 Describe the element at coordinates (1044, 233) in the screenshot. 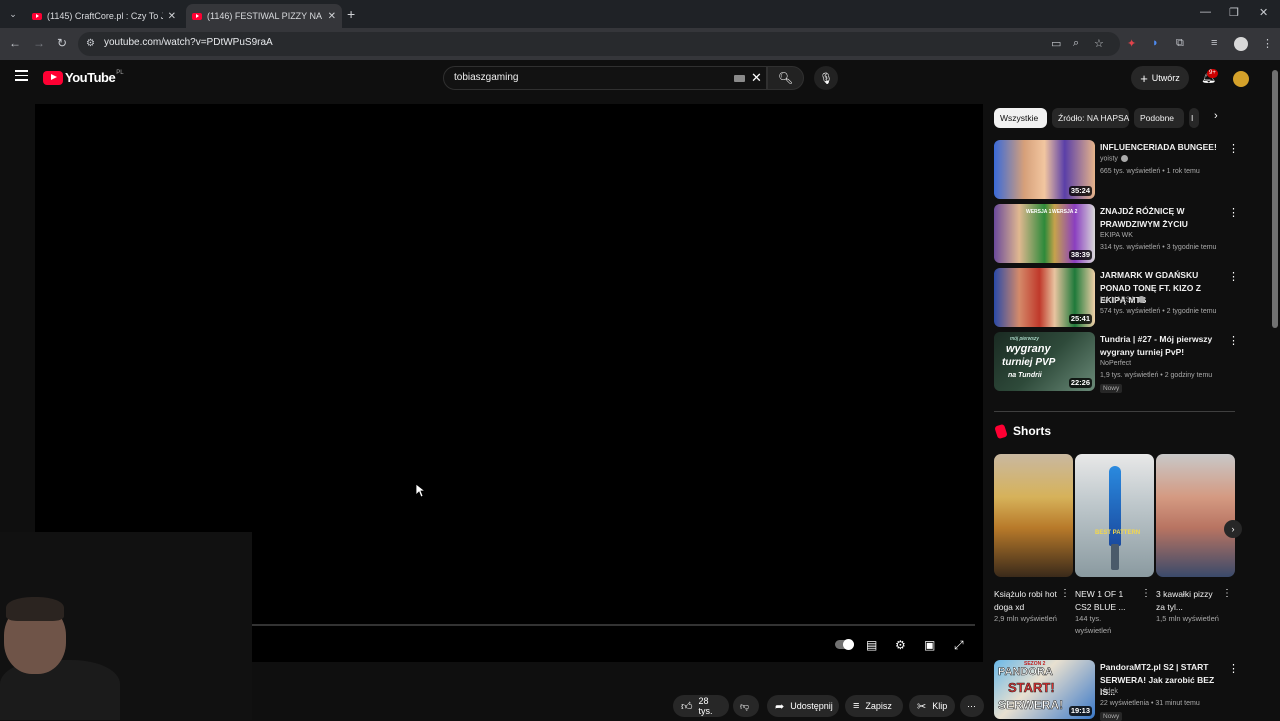

I see `video-thumbnail: WERSJA 1 WERSJA 2 38:39` at that location.